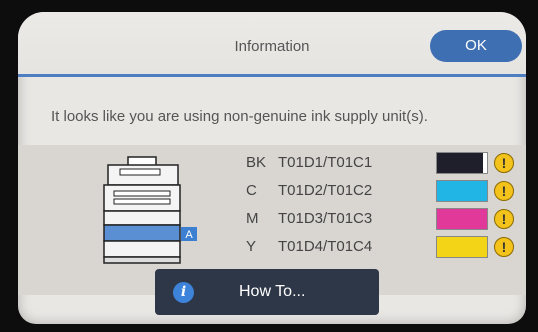  What do you see at coordinates (325, 218) in the screenshot?
I see `ink-code: T01D3/T01C3` at bounding box center [325, 218].